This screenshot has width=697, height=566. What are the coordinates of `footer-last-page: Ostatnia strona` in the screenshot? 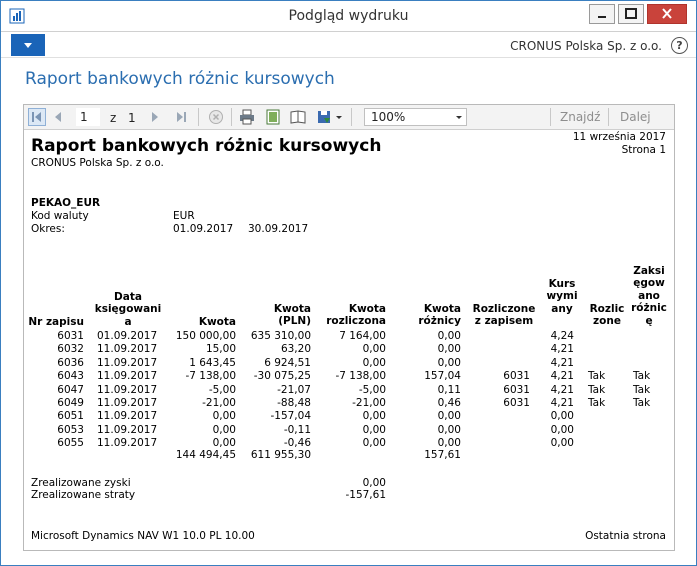 It's located at (625, 536).